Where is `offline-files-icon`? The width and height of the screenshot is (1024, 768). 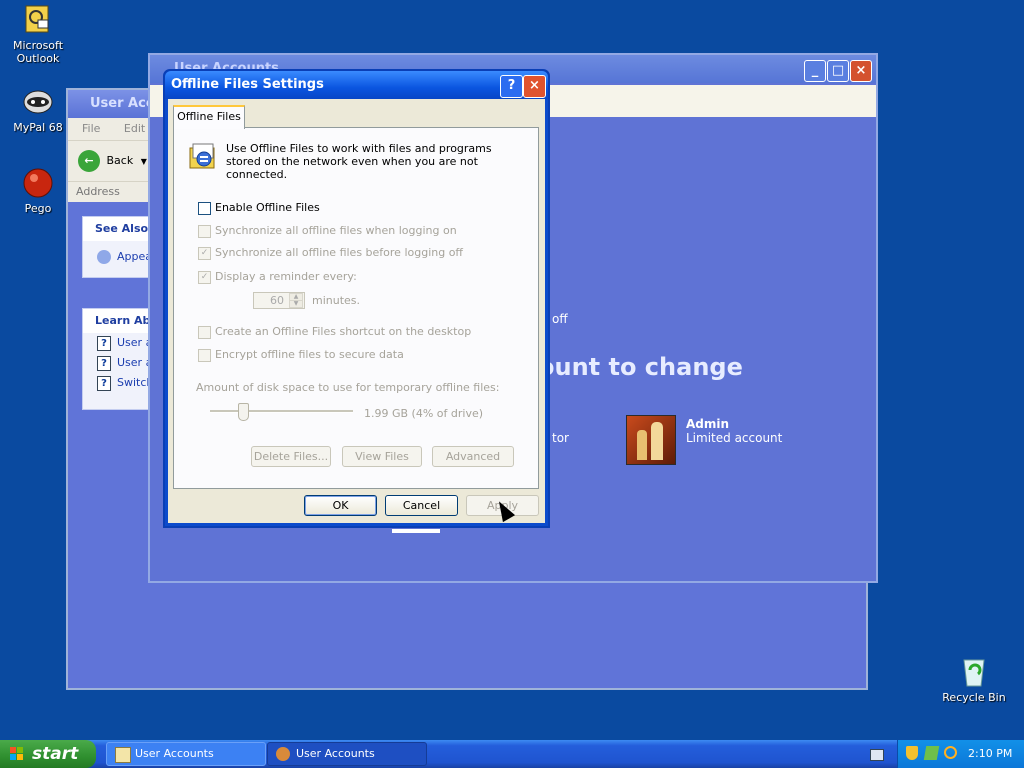
offline-files-icon is located at coordinates (203, 157).